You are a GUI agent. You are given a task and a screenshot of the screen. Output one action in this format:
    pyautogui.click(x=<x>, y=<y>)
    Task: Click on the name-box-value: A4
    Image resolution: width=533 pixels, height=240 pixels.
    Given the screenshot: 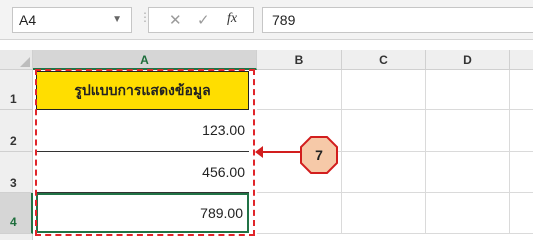 What is the action you would take?
    pyautogui.click(x=28, y=20)
    